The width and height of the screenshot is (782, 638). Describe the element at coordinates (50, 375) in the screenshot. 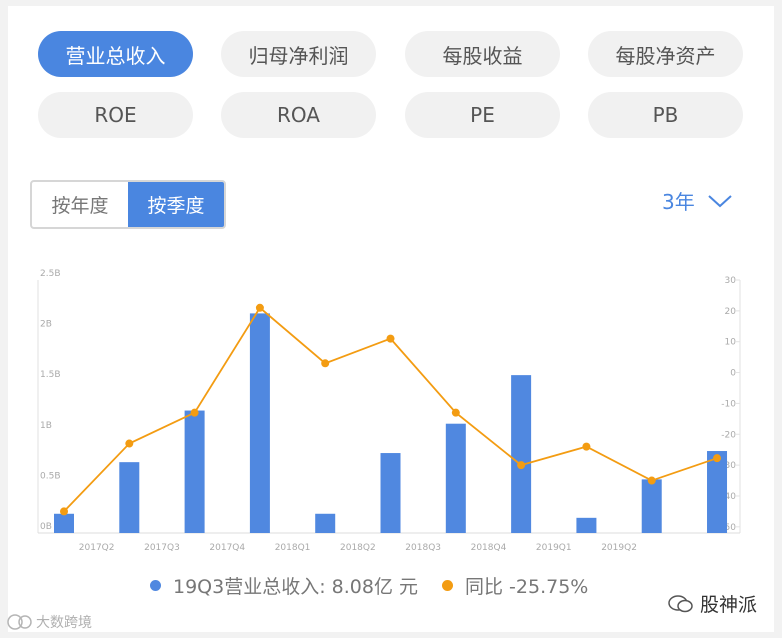

I see `y-left-tick-label: 1.5B` at that location.